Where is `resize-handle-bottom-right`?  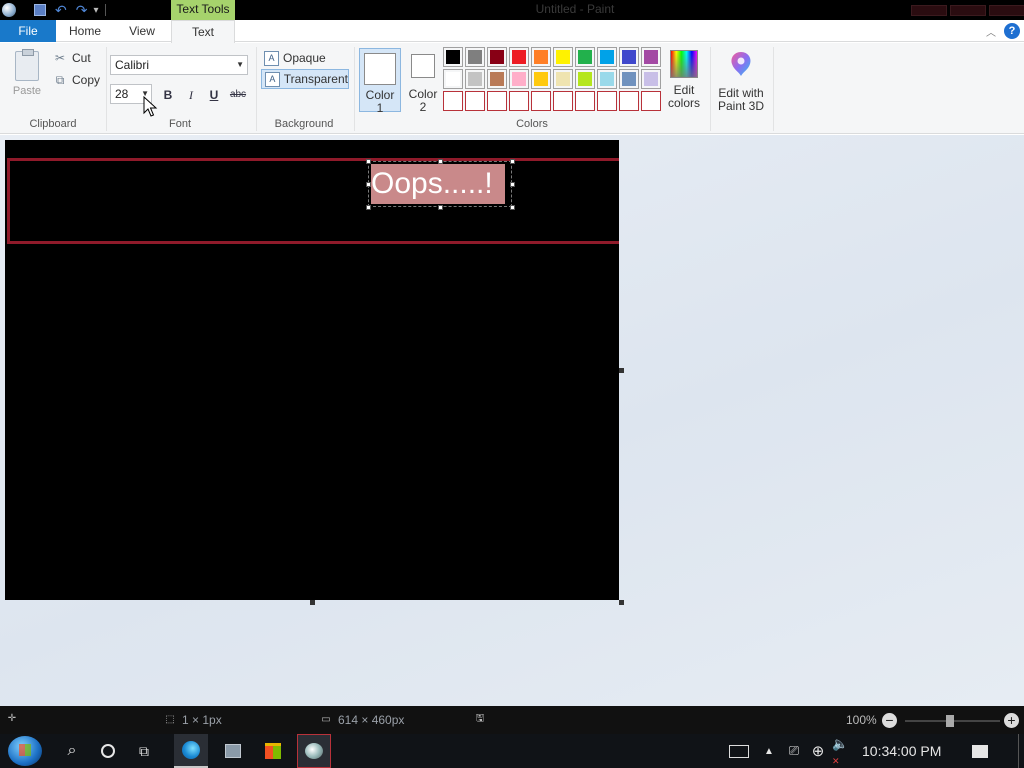
resize-handle-bottom-right is located at coordinates (512, 207).